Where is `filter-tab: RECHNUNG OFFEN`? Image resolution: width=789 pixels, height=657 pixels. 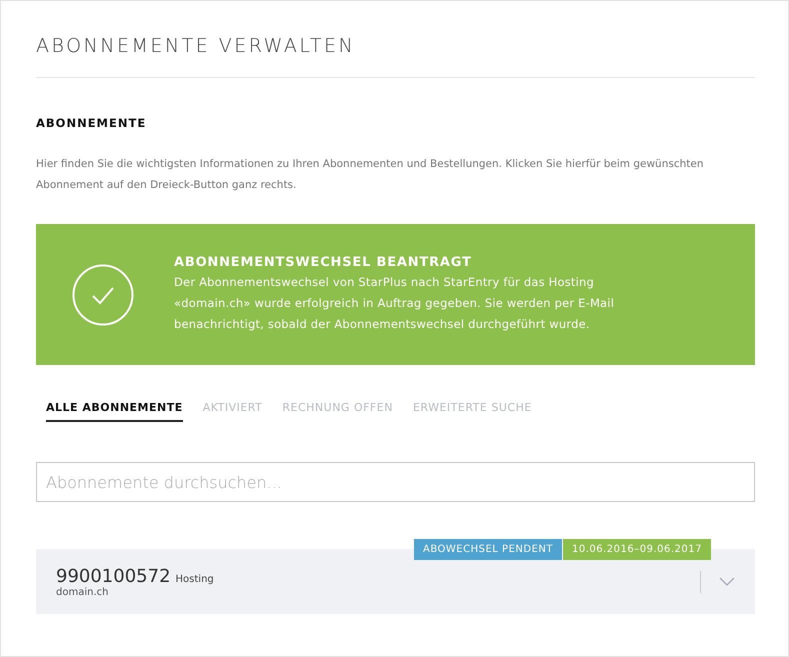 filter-tab: RECHNUNG OFFEN is located at coordinates (337, 411).